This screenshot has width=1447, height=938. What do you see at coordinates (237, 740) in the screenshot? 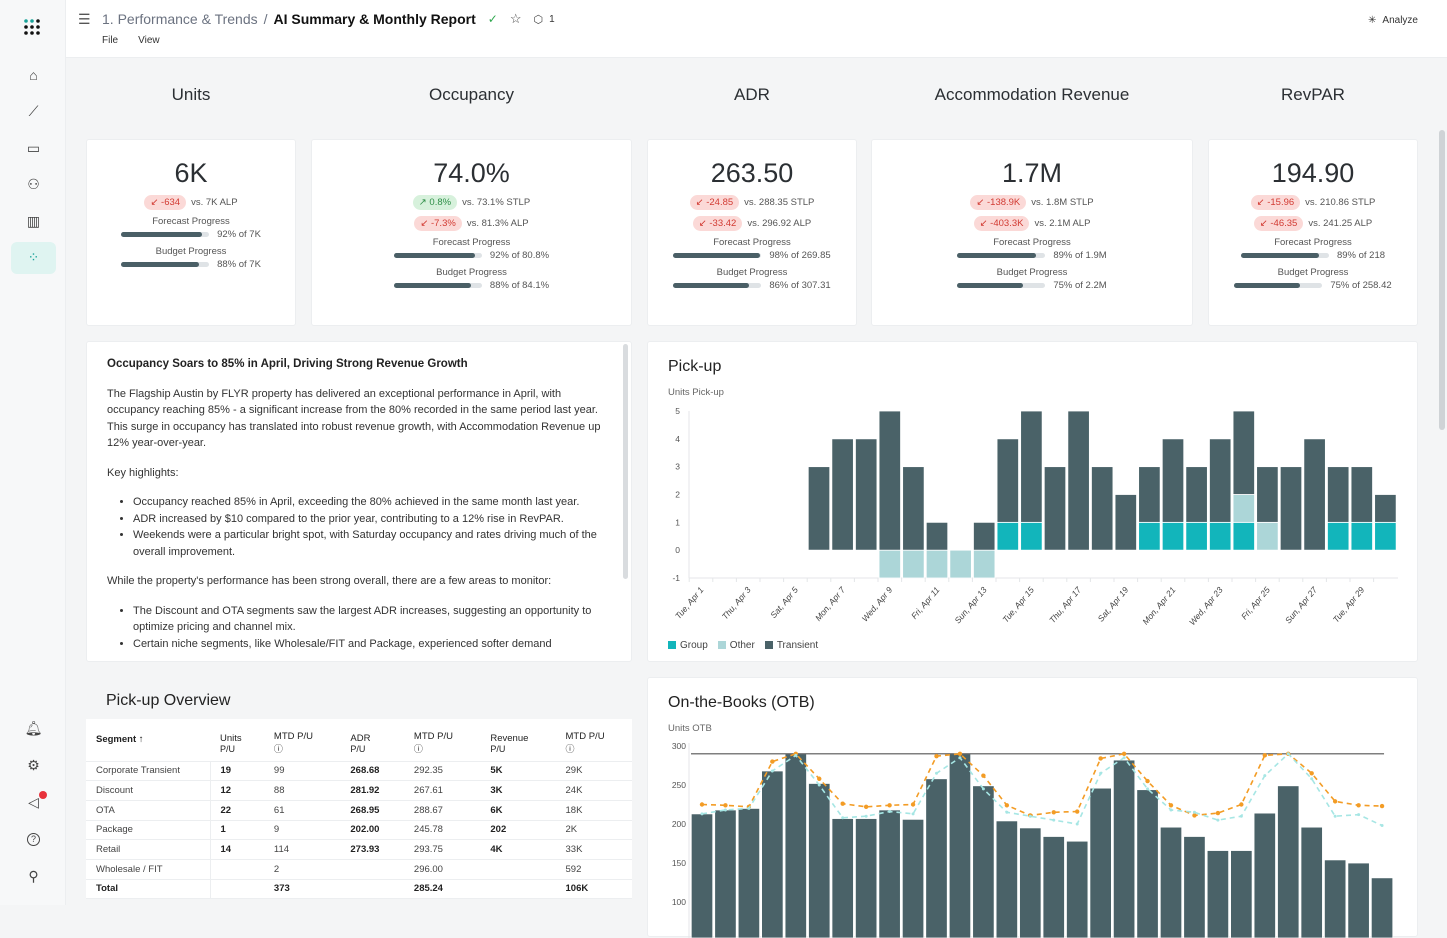
I see `column-header: Units P/U` at bounding box center [237, 740].